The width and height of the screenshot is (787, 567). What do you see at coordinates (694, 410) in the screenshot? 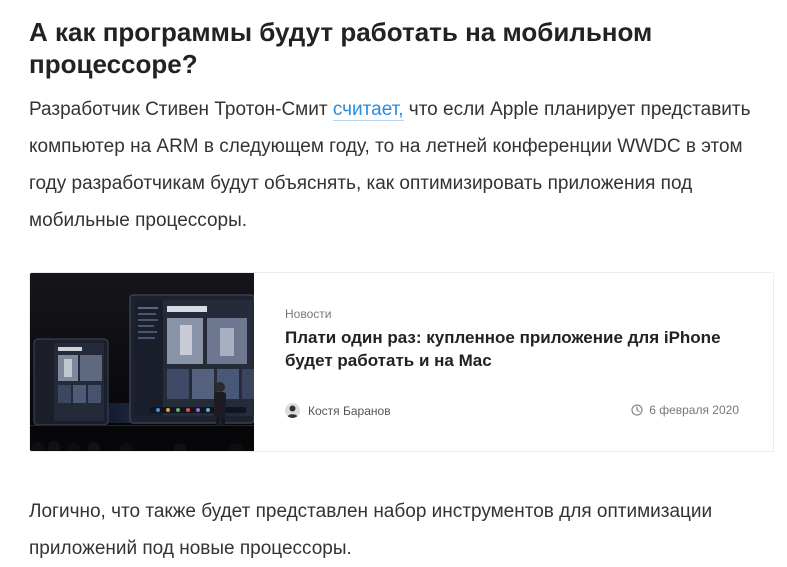
I see `date-text: 6 февраля 2020` at bounding box center [694, 410].